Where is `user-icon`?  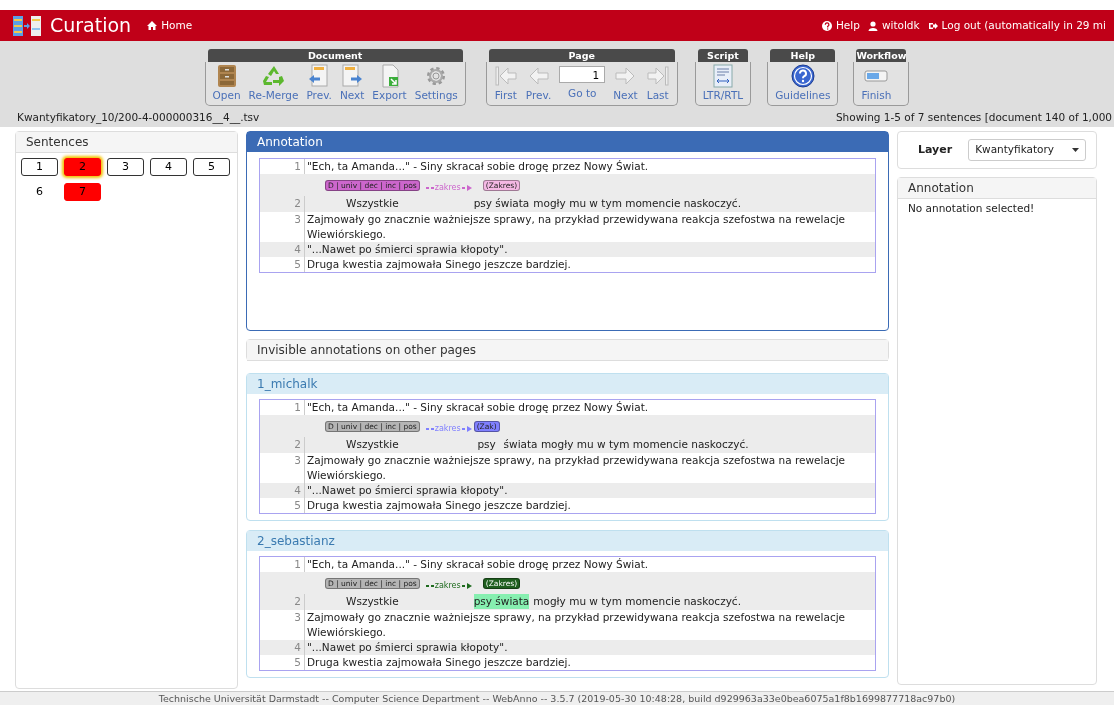 user-icon is located at coordinates (872, 25).